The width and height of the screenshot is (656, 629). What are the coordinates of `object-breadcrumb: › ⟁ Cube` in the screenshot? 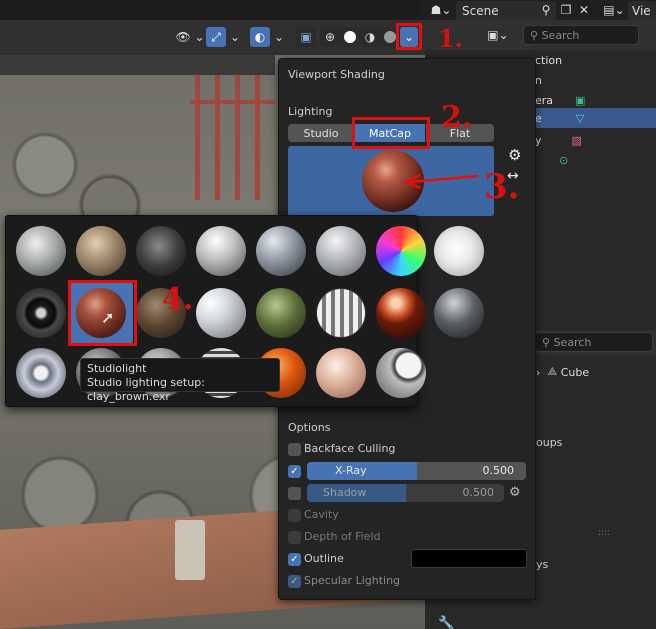 It's located at (562, 372).